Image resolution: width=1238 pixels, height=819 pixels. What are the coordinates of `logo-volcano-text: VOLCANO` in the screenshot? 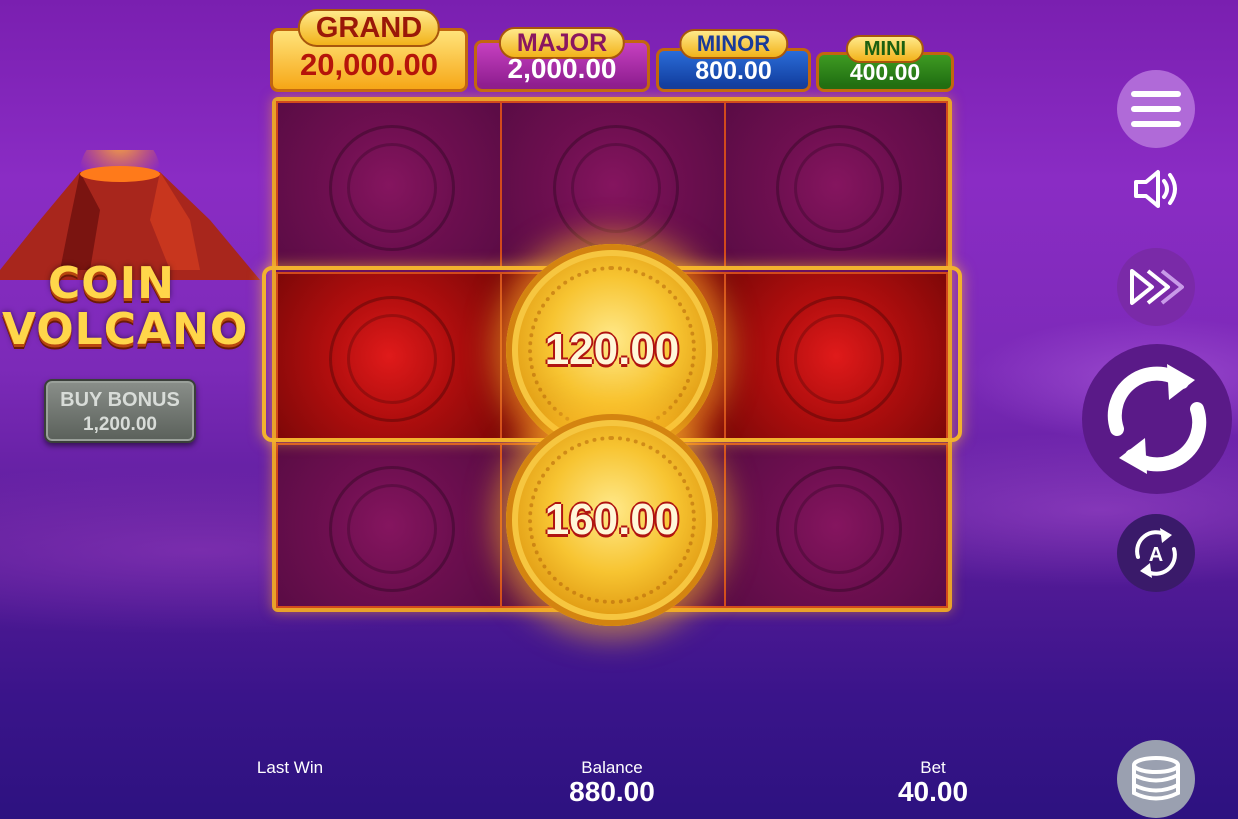 It's located at (125, 329).